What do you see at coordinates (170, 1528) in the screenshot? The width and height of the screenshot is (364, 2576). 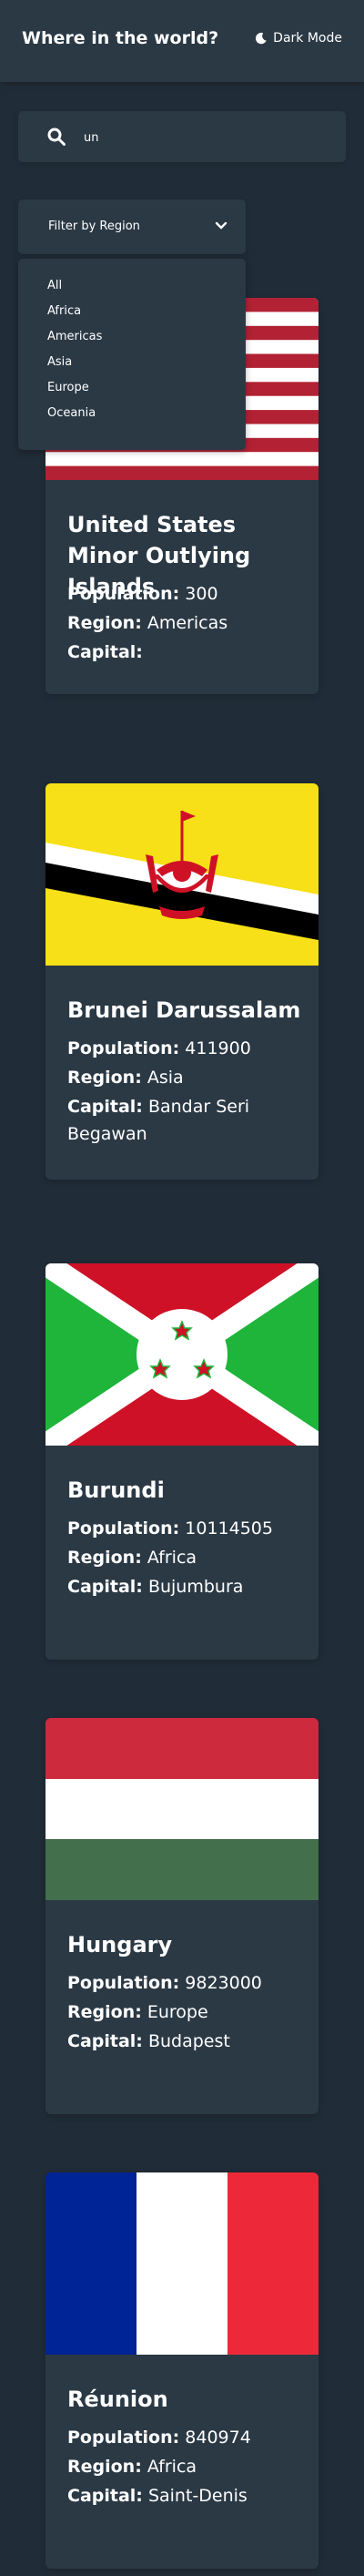 I see `country-population: Population: 10114505` at bounding box center [170, 1528].